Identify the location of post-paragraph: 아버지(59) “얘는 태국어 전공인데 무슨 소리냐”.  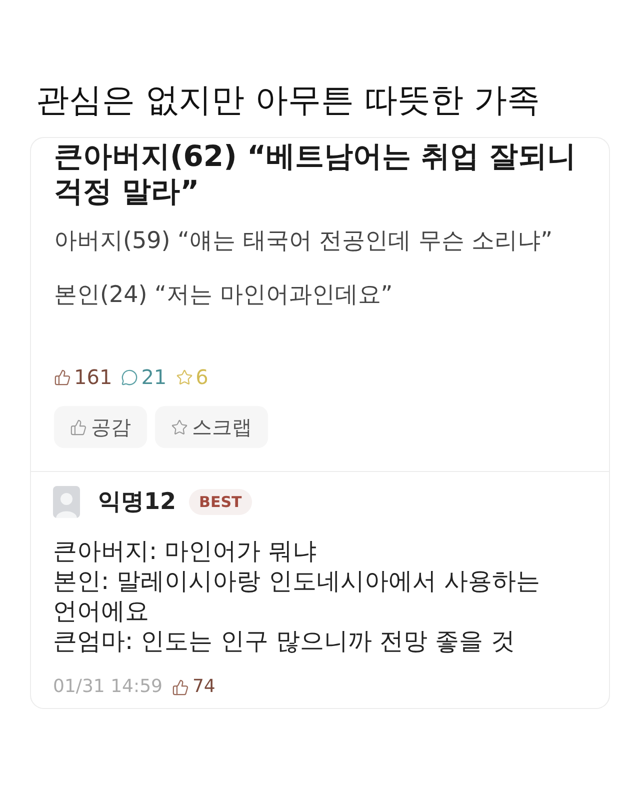
(303, 241).